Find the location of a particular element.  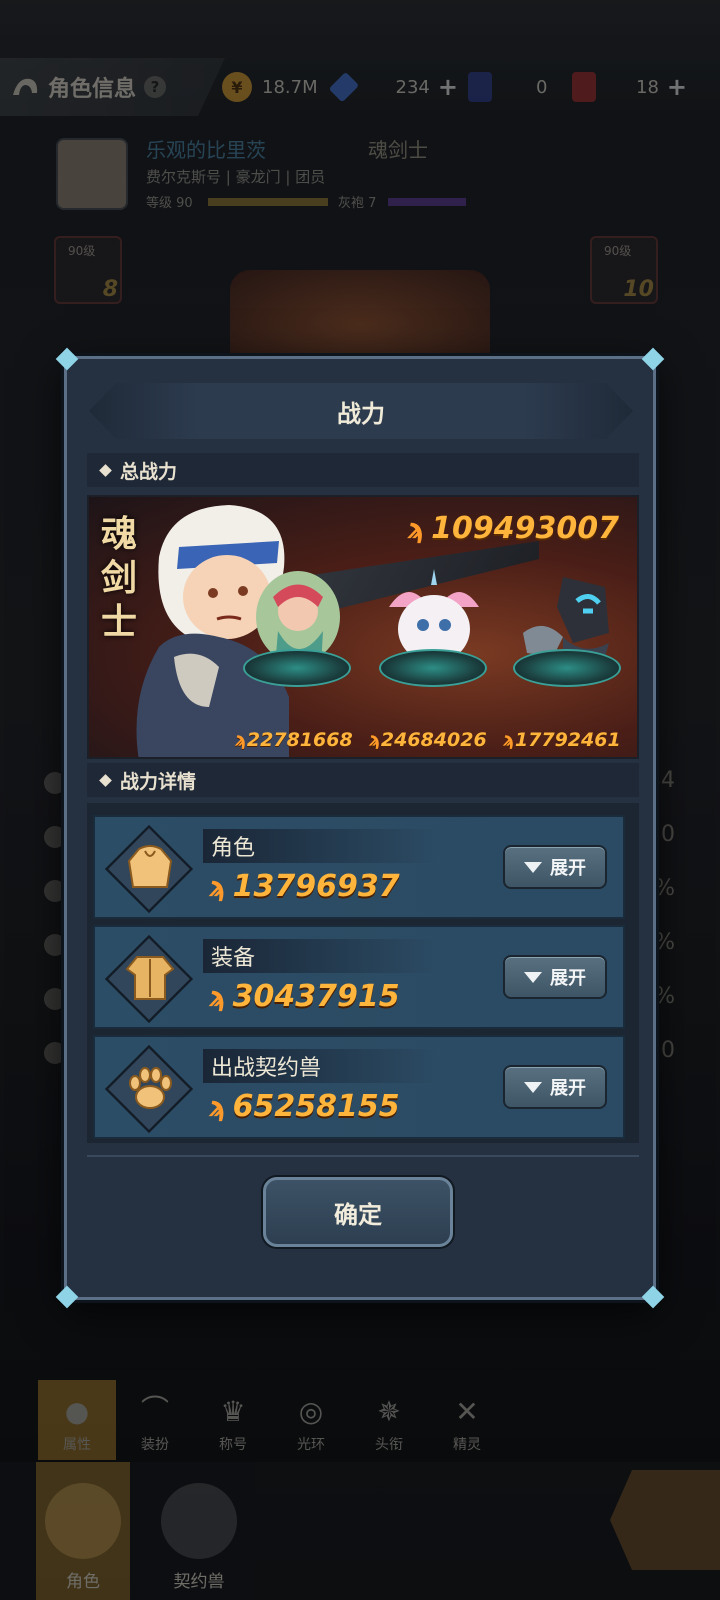

confirm-button: 确定 is located at coordinates (358, 1212).